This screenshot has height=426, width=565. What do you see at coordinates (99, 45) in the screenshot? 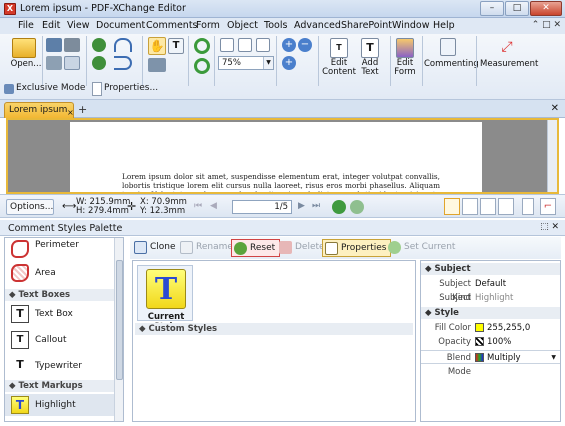
I see `back-icon` at bounding box center [99, 45].